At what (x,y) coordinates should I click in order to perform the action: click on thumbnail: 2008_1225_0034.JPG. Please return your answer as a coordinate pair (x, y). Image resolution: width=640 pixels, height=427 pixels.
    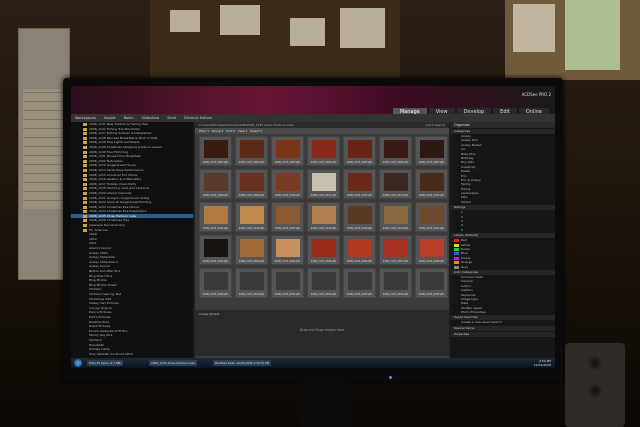
    Looking at the image, I should click on (395, 283).